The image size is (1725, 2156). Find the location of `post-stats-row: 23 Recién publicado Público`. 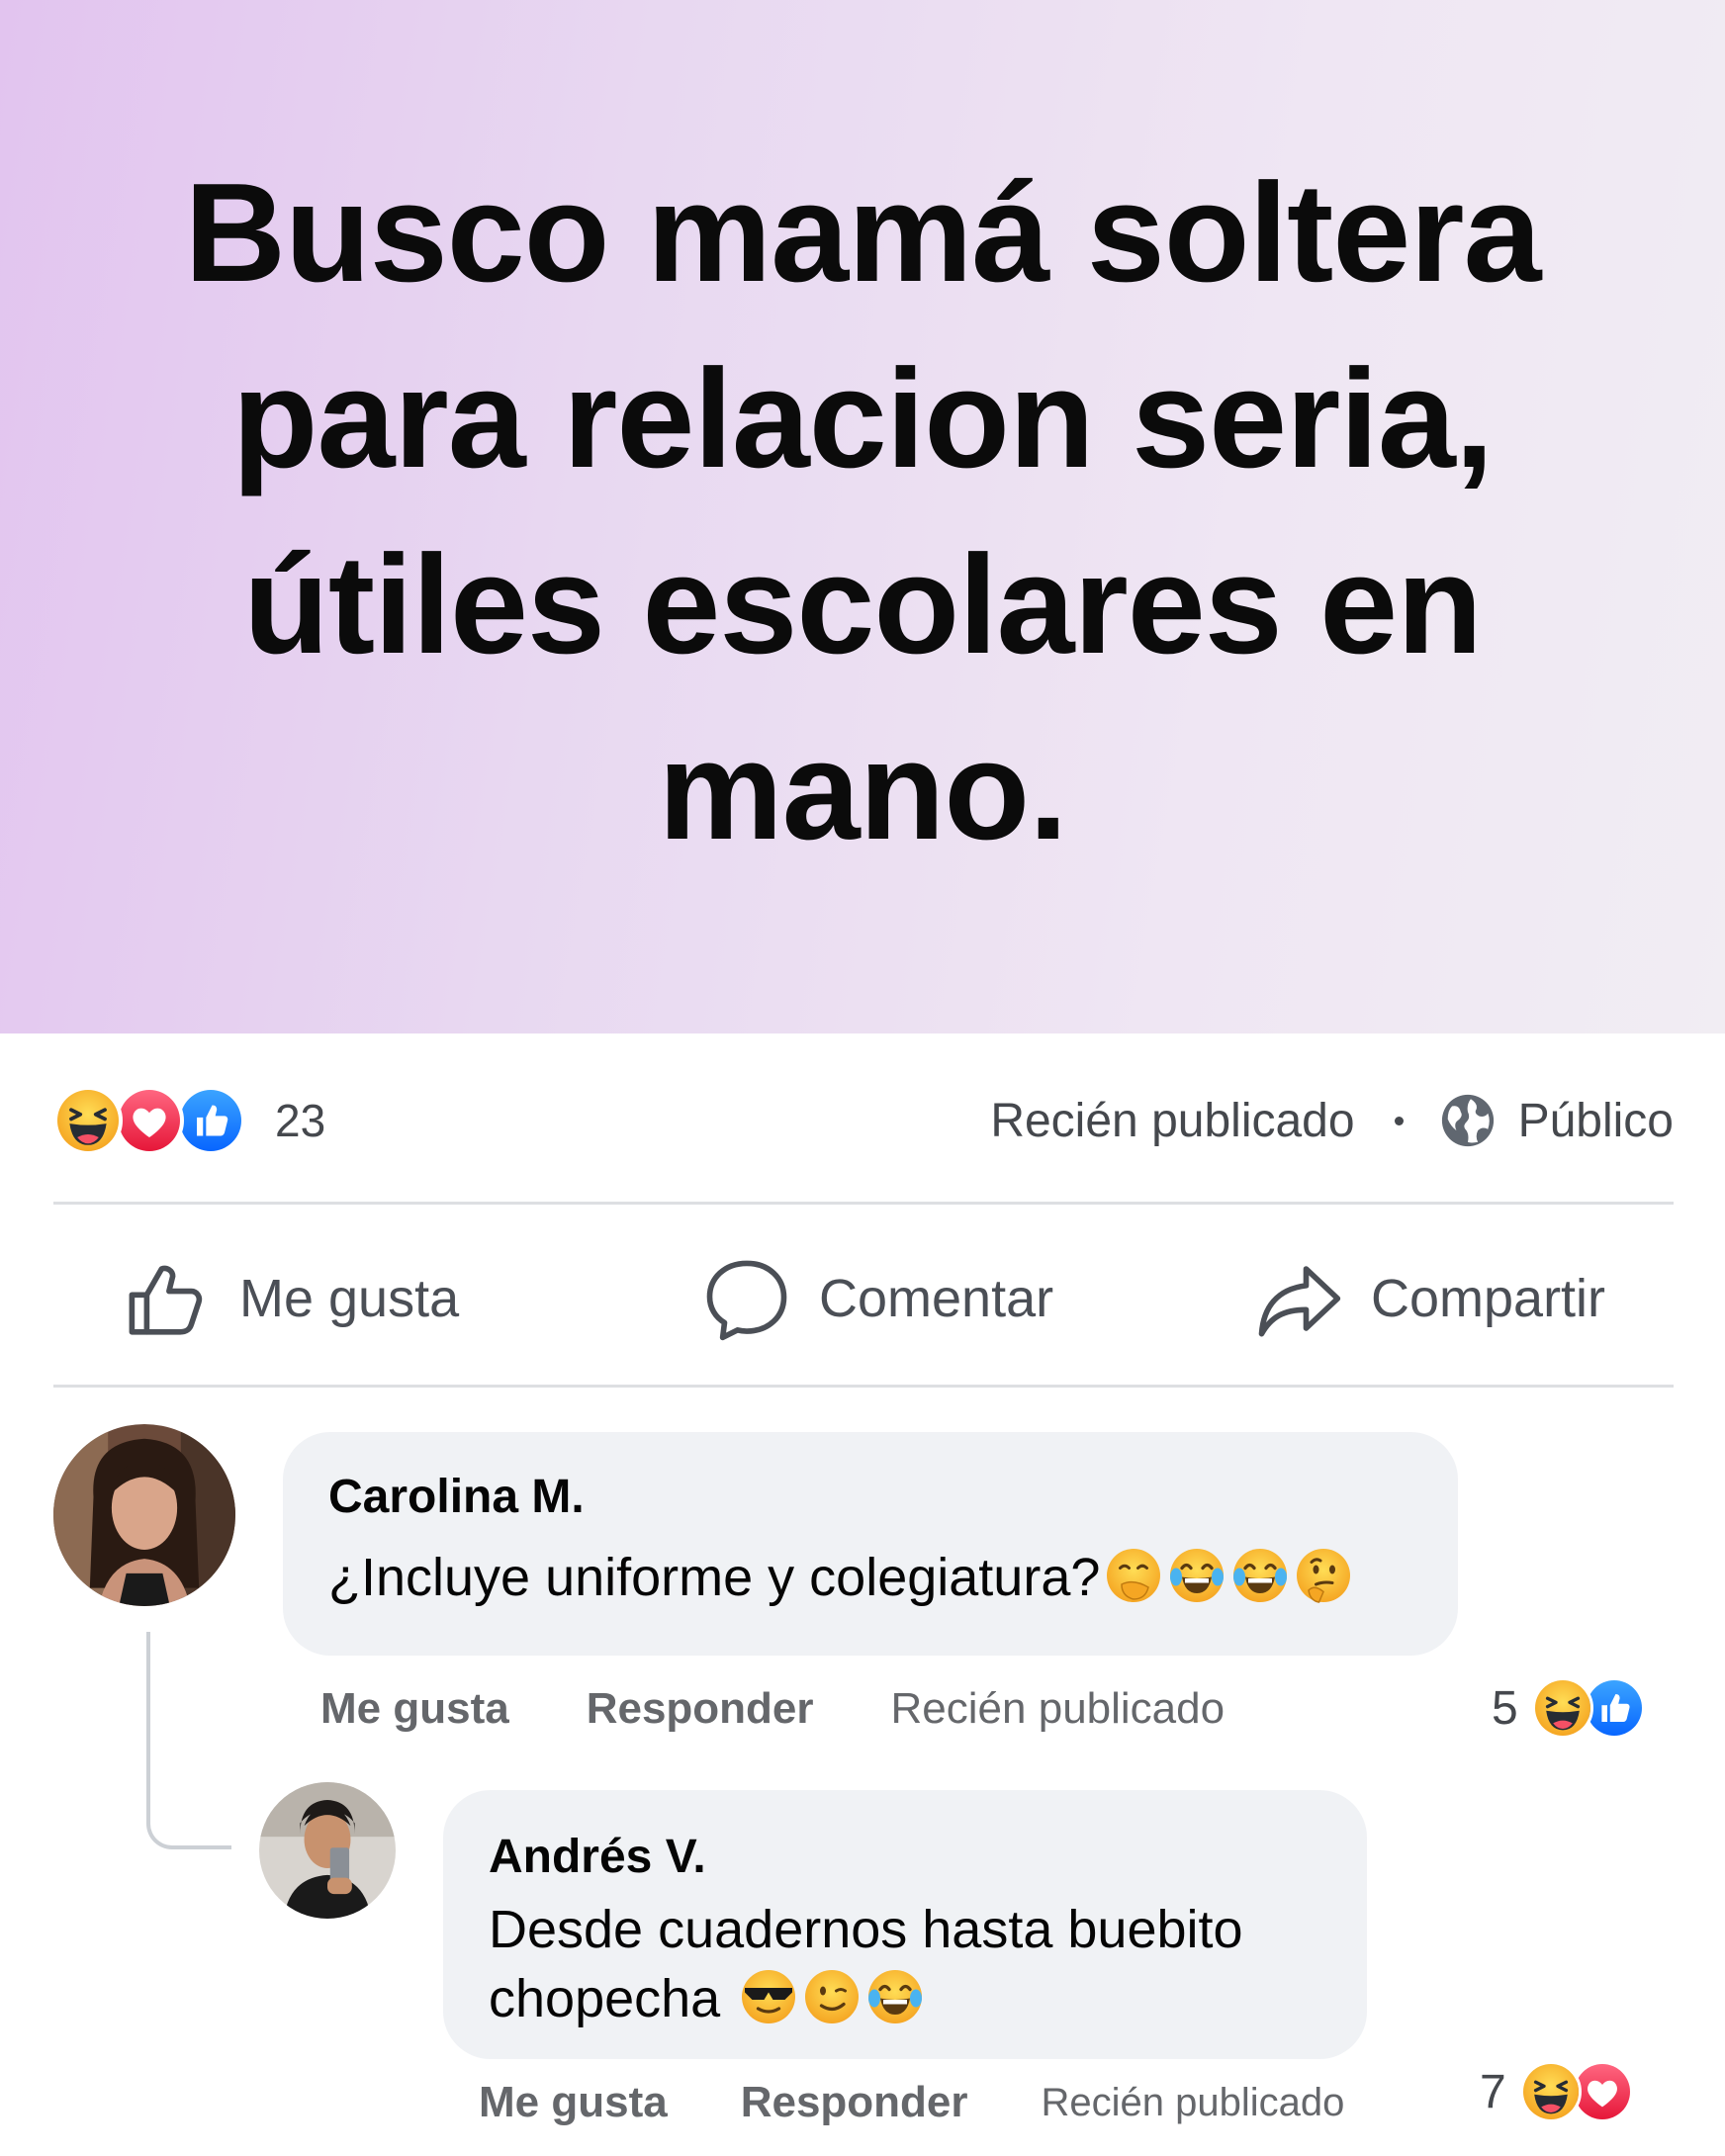

post-stats-row: 23 Recién publicado Público is located at coordinates (863, 1120).